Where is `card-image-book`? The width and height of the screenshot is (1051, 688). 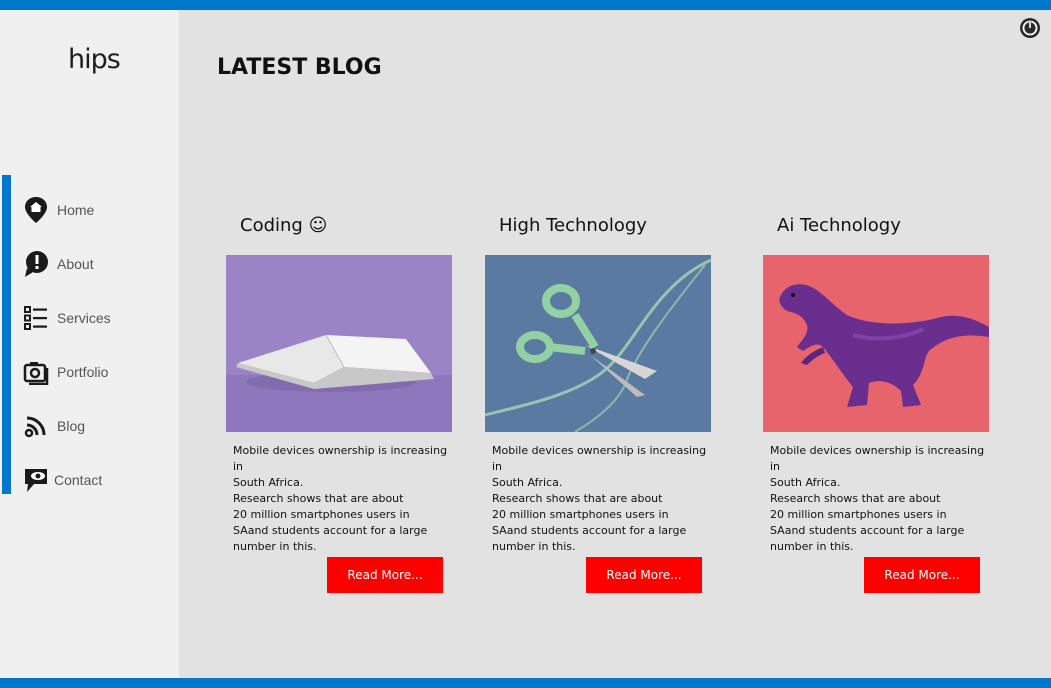
card-image-book is located at coordinates (339, 343).